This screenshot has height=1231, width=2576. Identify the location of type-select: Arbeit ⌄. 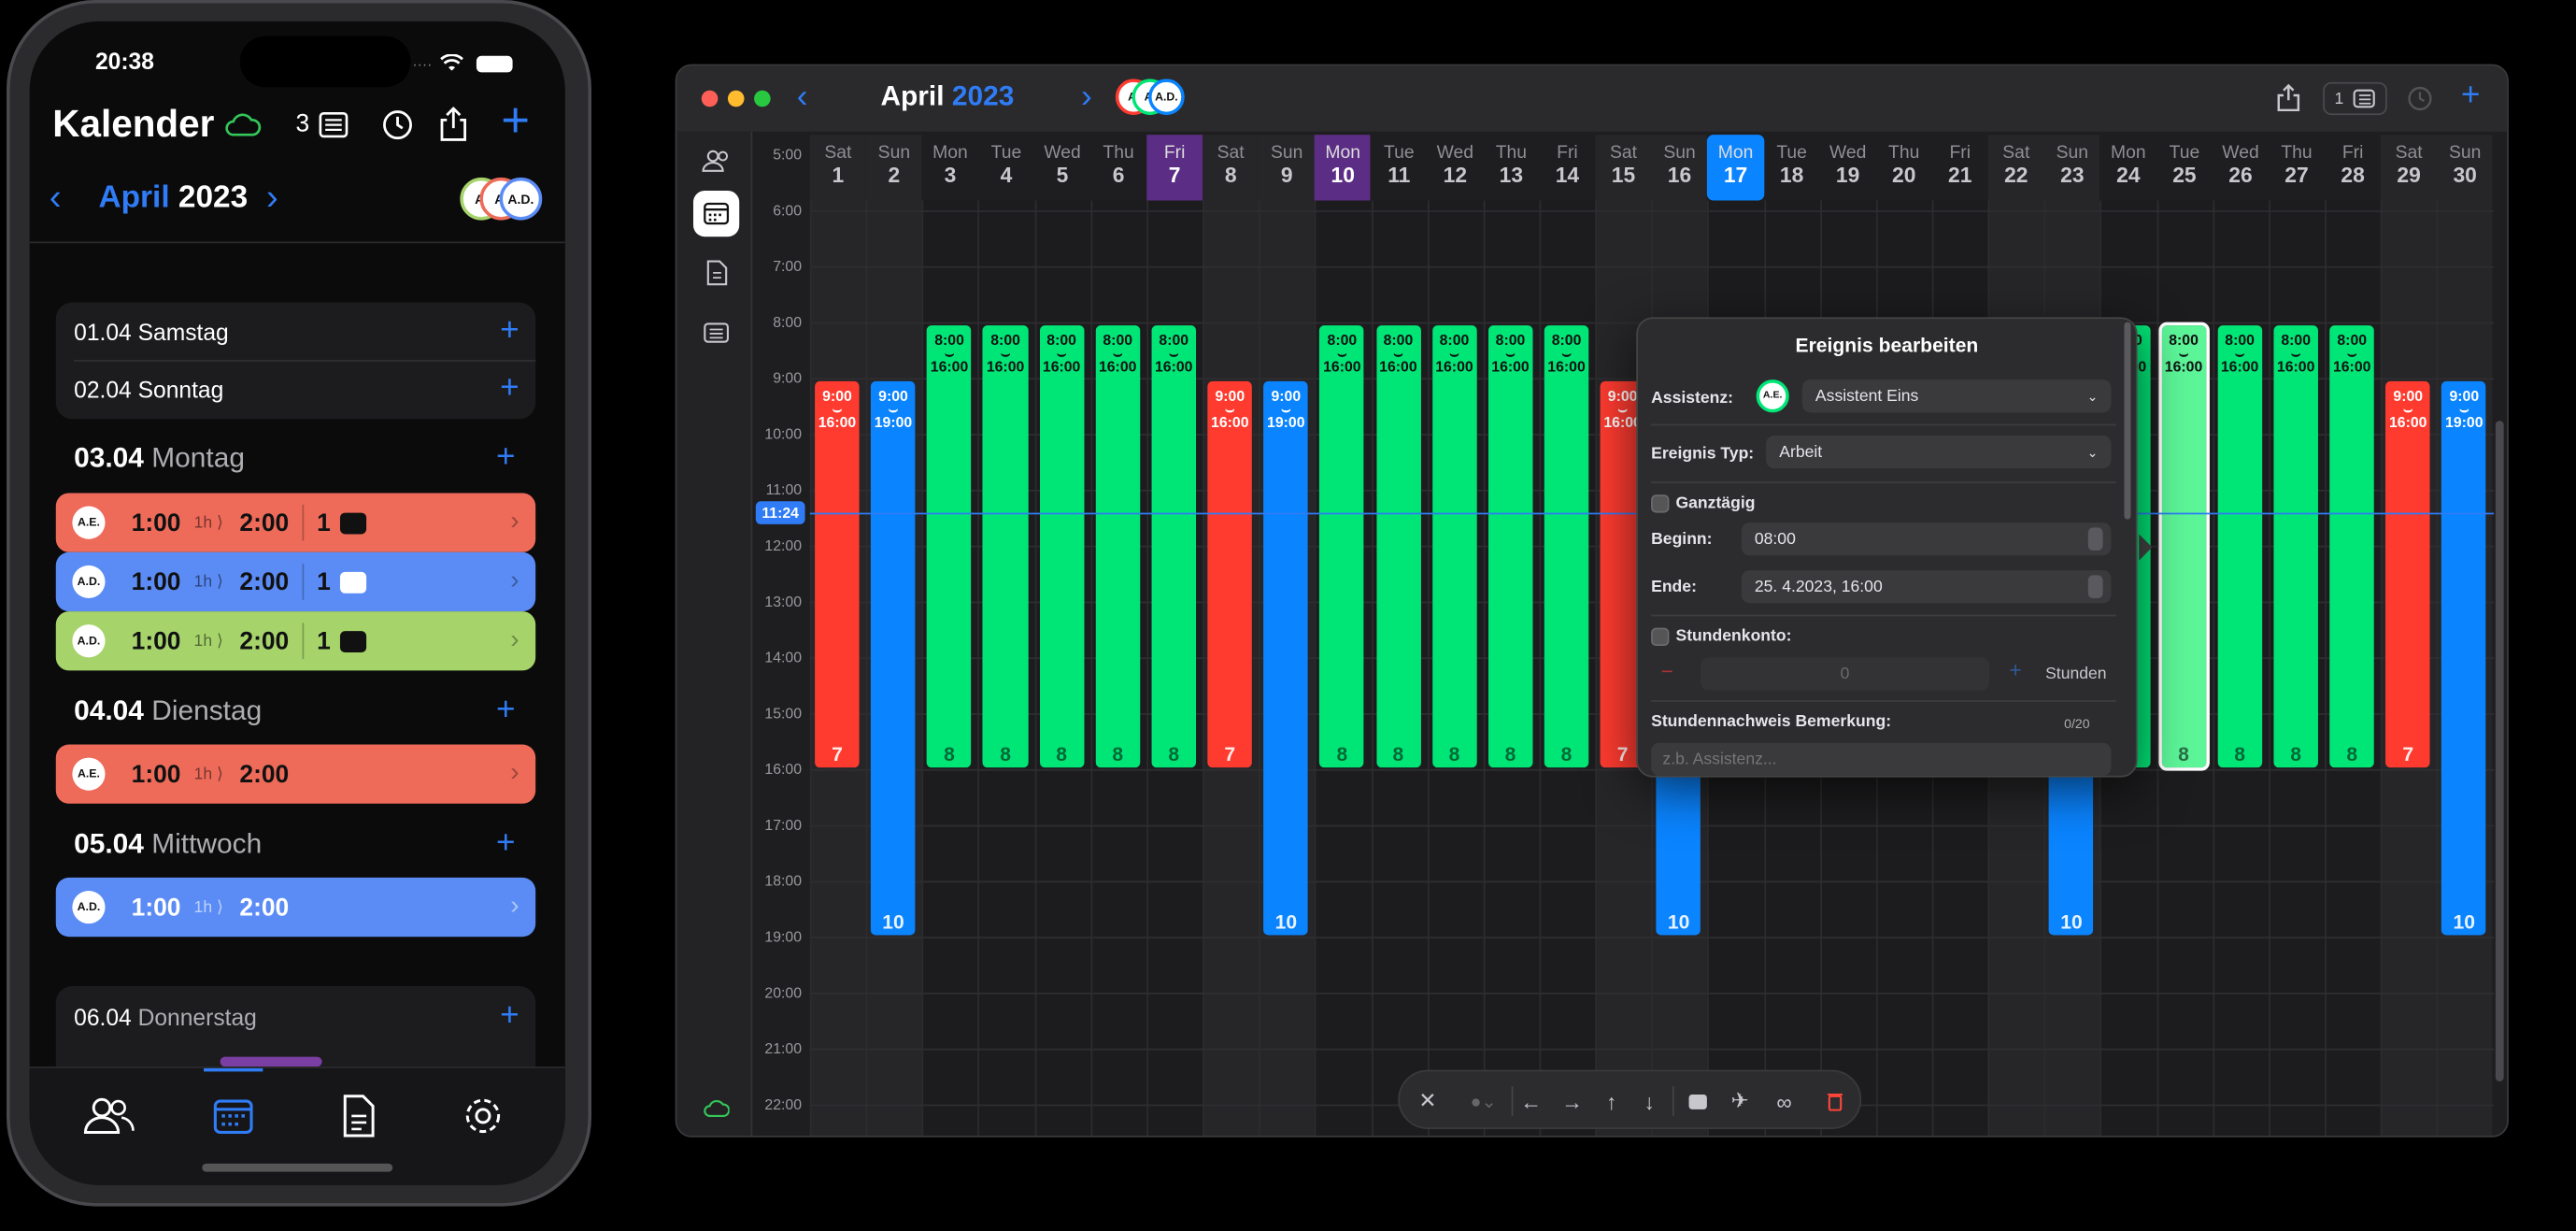
(1939, 452).